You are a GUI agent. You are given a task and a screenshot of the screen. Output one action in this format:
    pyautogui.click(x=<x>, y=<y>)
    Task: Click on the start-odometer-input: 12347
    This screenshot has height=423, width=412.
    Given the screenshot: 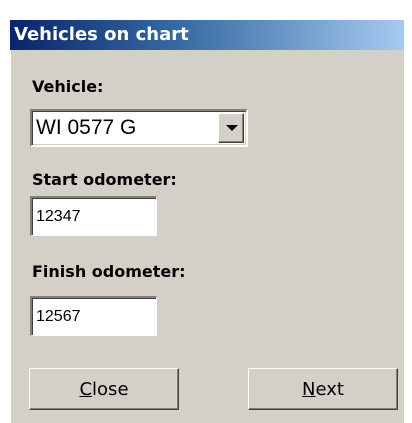 What is the action you would take?
    pyautogui.click(x=93, y=216)
    